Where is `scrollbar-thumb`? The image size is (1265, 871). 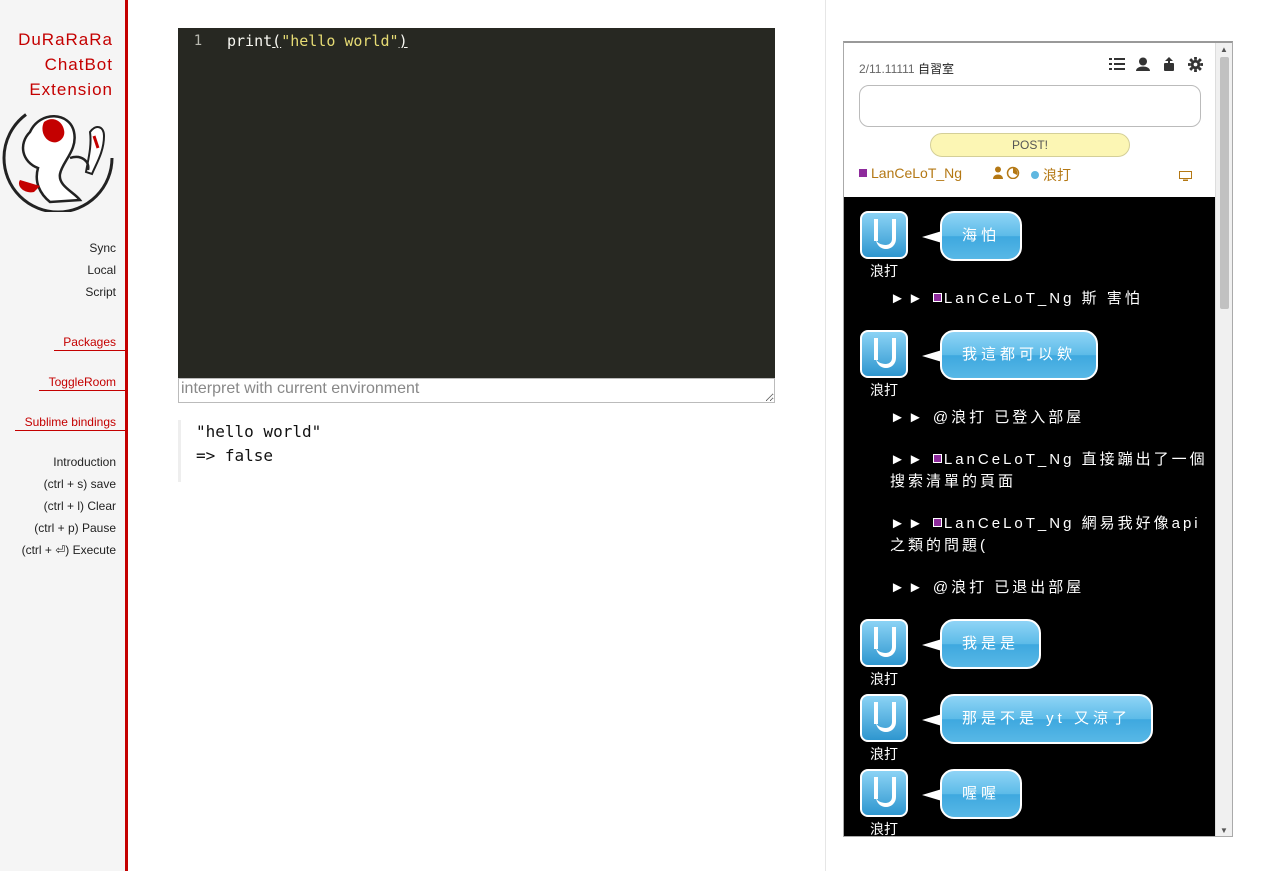 scrollbar-thumb is located at coordinates (1224, 183).